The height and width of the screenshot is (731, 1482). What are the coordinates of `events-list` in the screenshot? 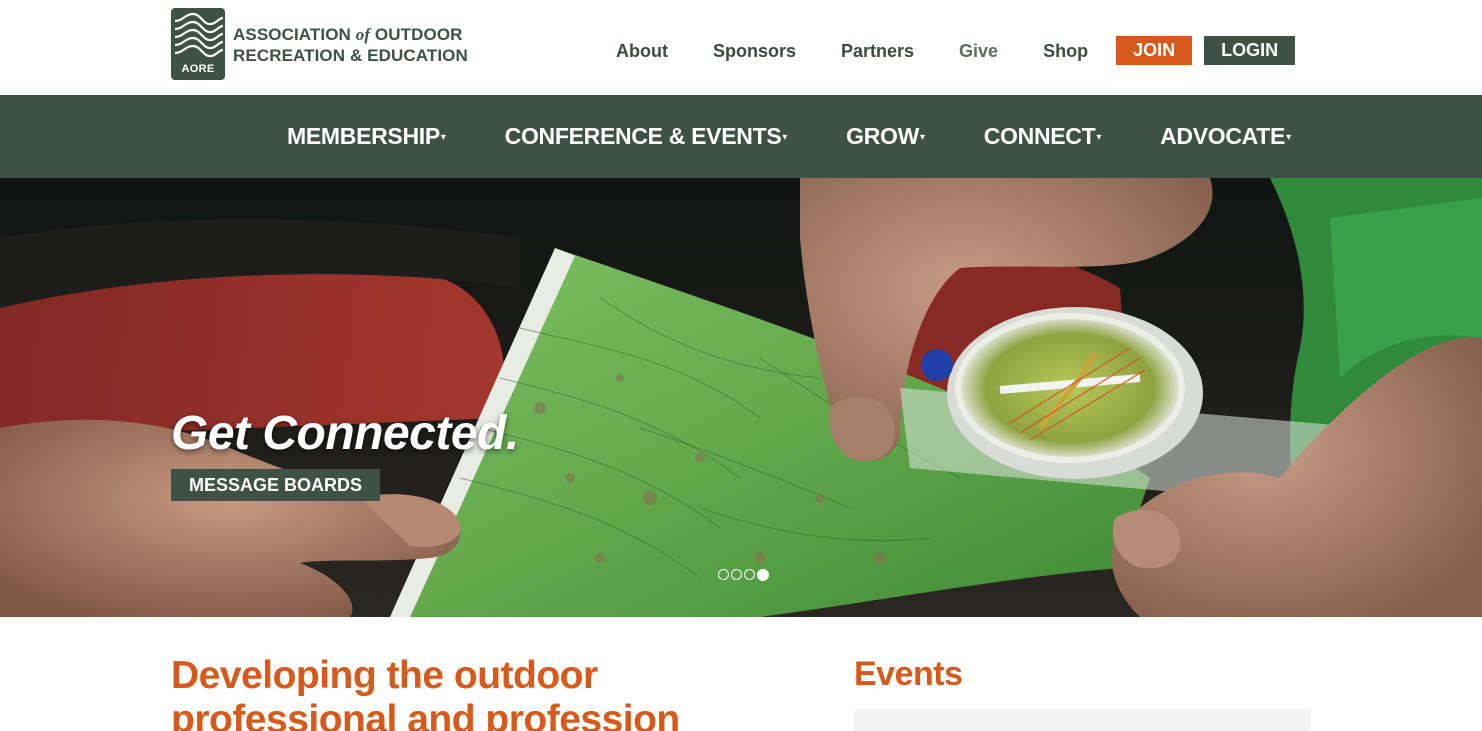 It's located at (1082, 720).